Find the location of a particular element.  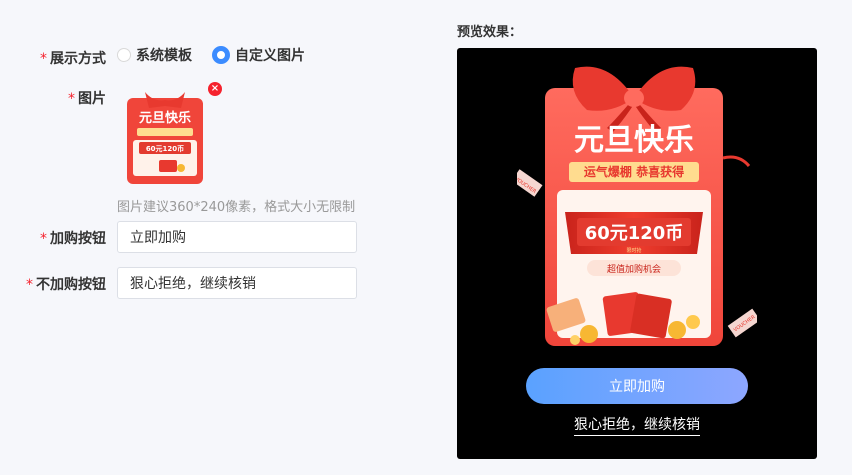

poster-prize: 60元120币 is located at coordinates (634, 233).